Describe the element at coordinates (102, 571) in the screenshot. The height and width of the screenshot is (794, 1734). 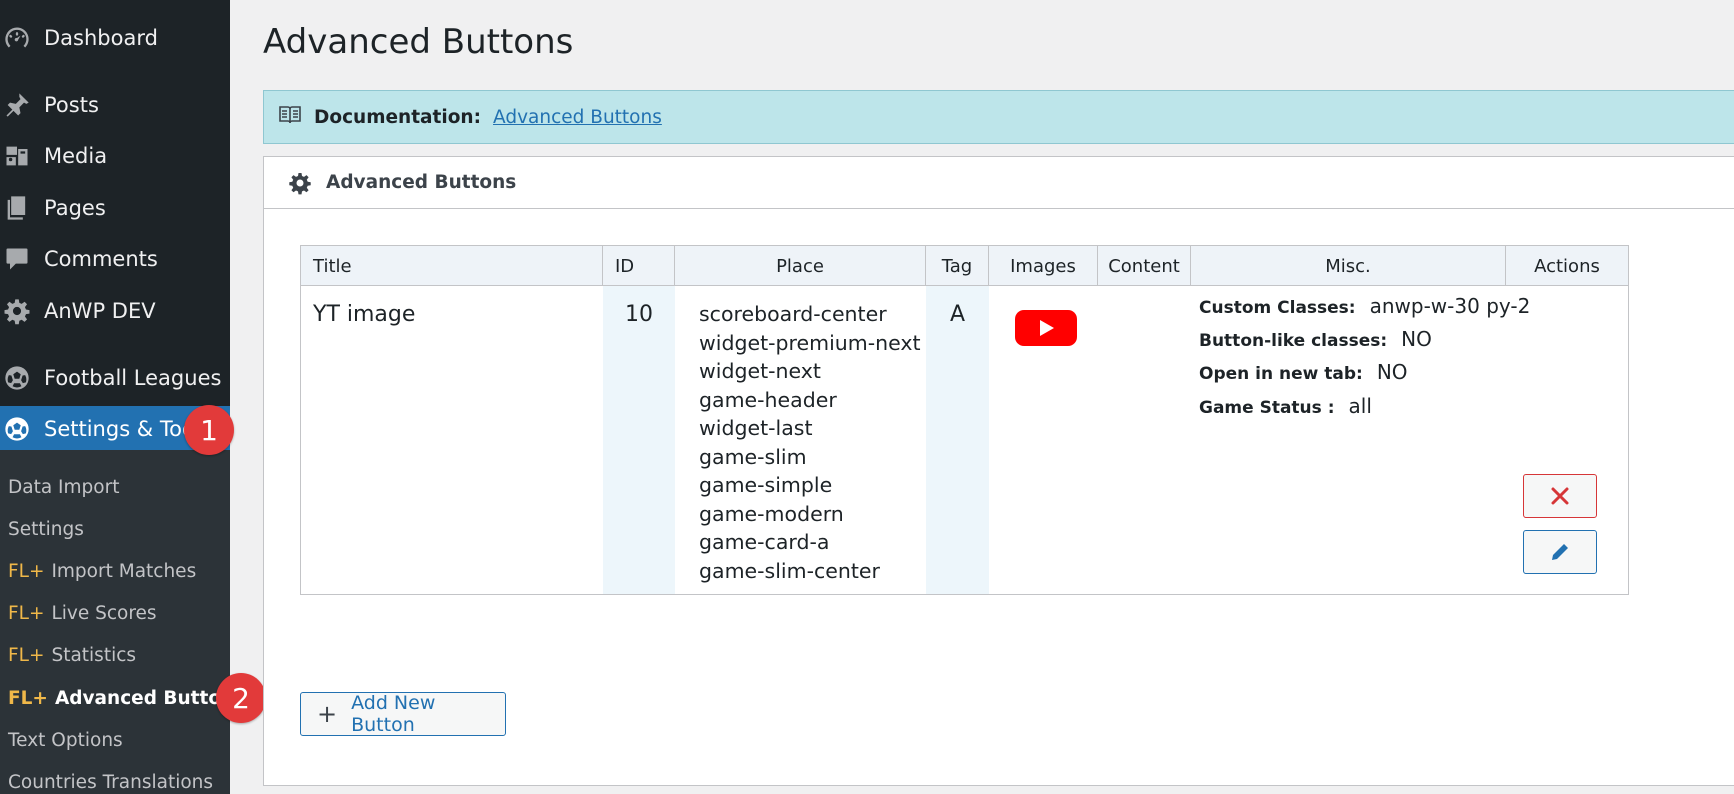
I see `submenu-item-import-matches: FL+ Import Matches` at that location.